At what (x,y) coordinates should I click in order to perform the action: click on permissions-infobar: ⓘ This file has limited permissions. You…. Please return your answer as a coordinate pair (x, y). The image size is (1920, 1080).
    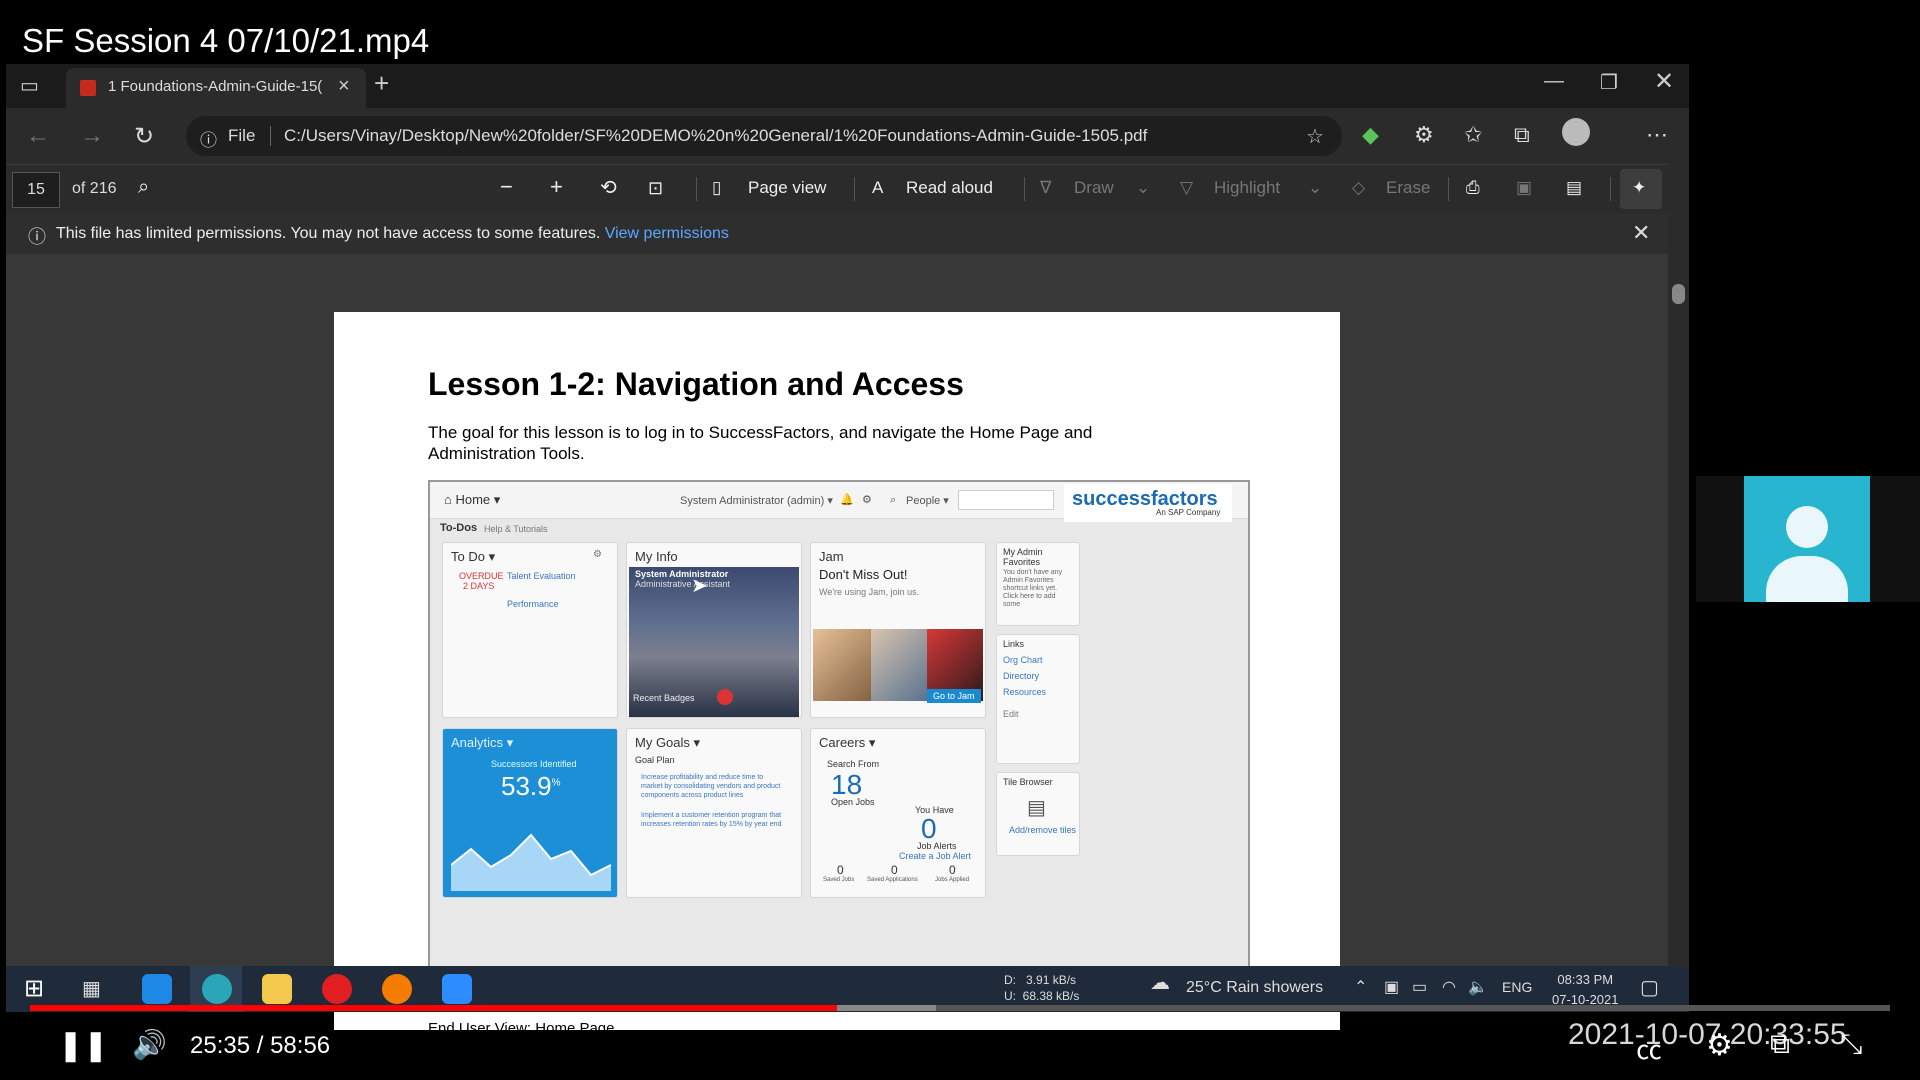
    Looking at the image, I should click on (847, 234).